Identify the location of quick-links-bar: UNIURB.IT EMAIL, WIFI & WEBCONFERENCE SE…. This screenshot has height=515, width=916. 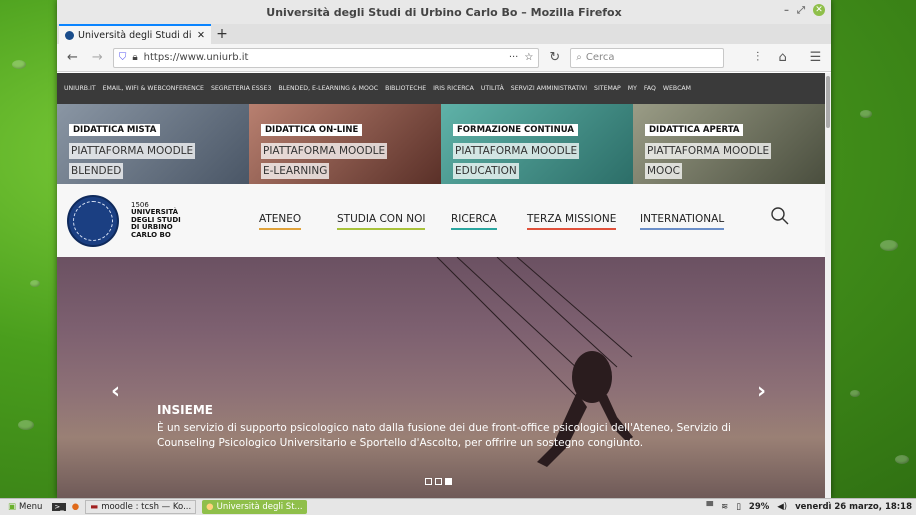
(441, 88).